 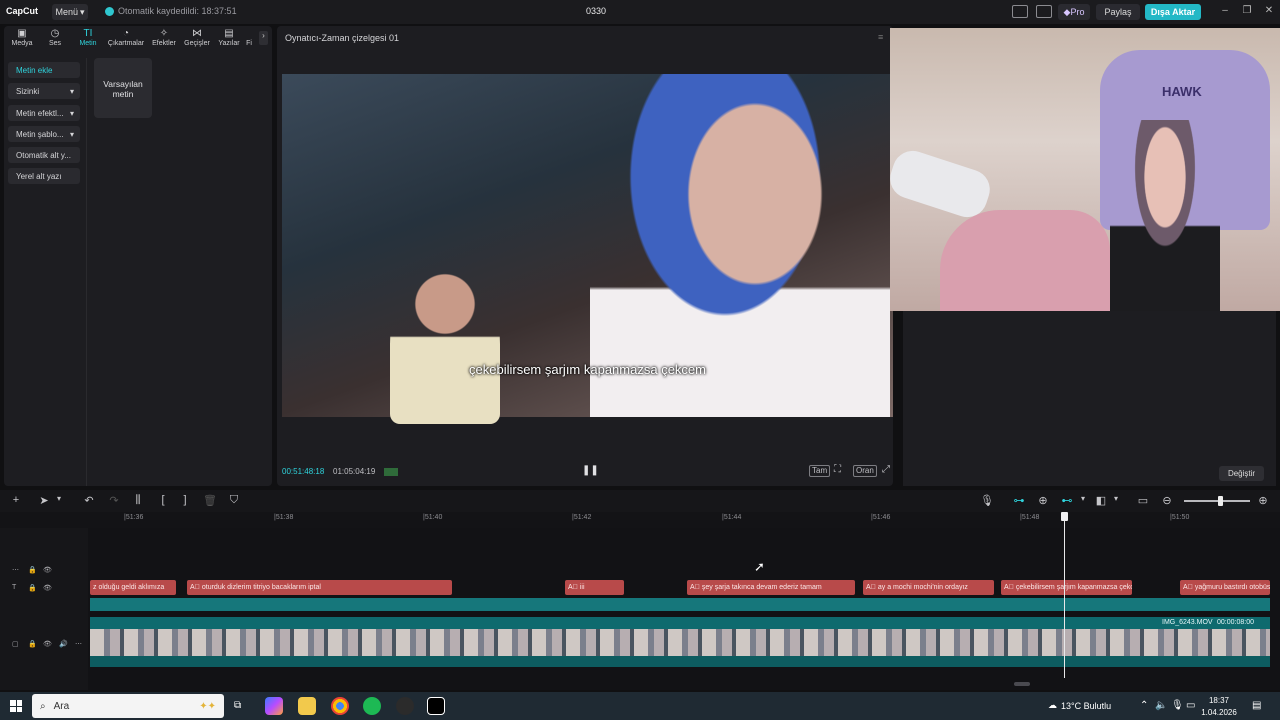 I want to click on side-menu-text-effects: Metin efektl... ▾, so click(x=44, y=113).